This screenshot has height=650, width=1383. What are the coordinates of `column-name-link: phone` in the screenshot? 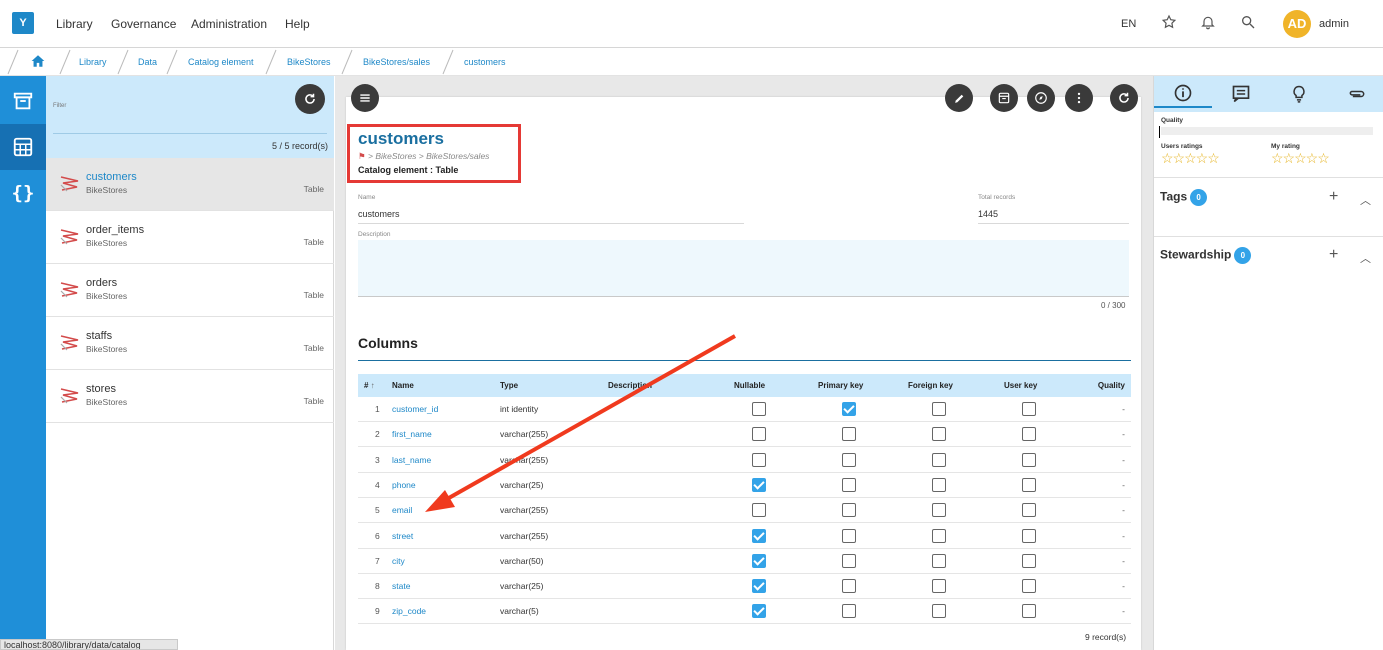 It's located at (404, 485).